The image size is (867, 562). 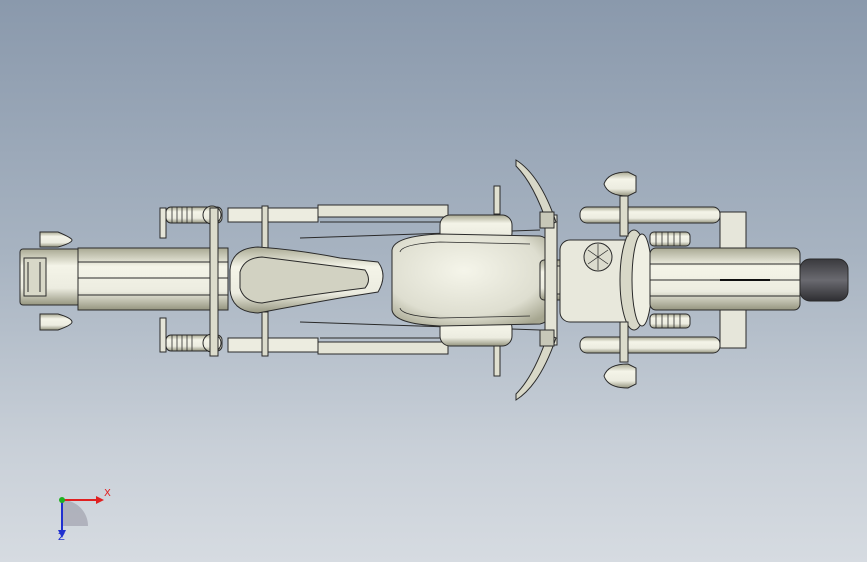 I want to click on rear-frame-rail, so click(x=153, y=279).